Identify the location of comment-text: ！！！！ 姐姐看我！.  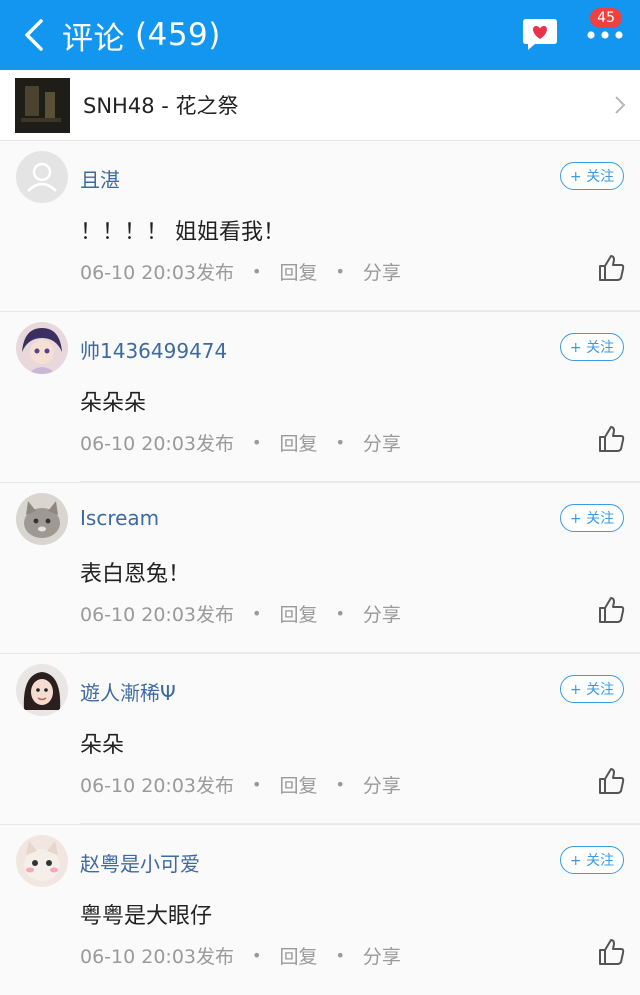
(182, 232).